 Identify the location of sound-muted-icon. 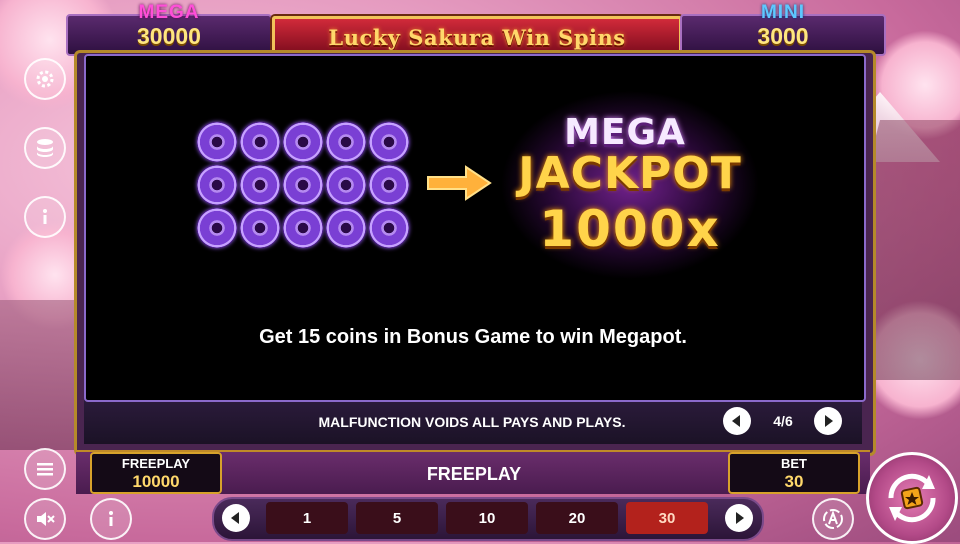
(46, 519).